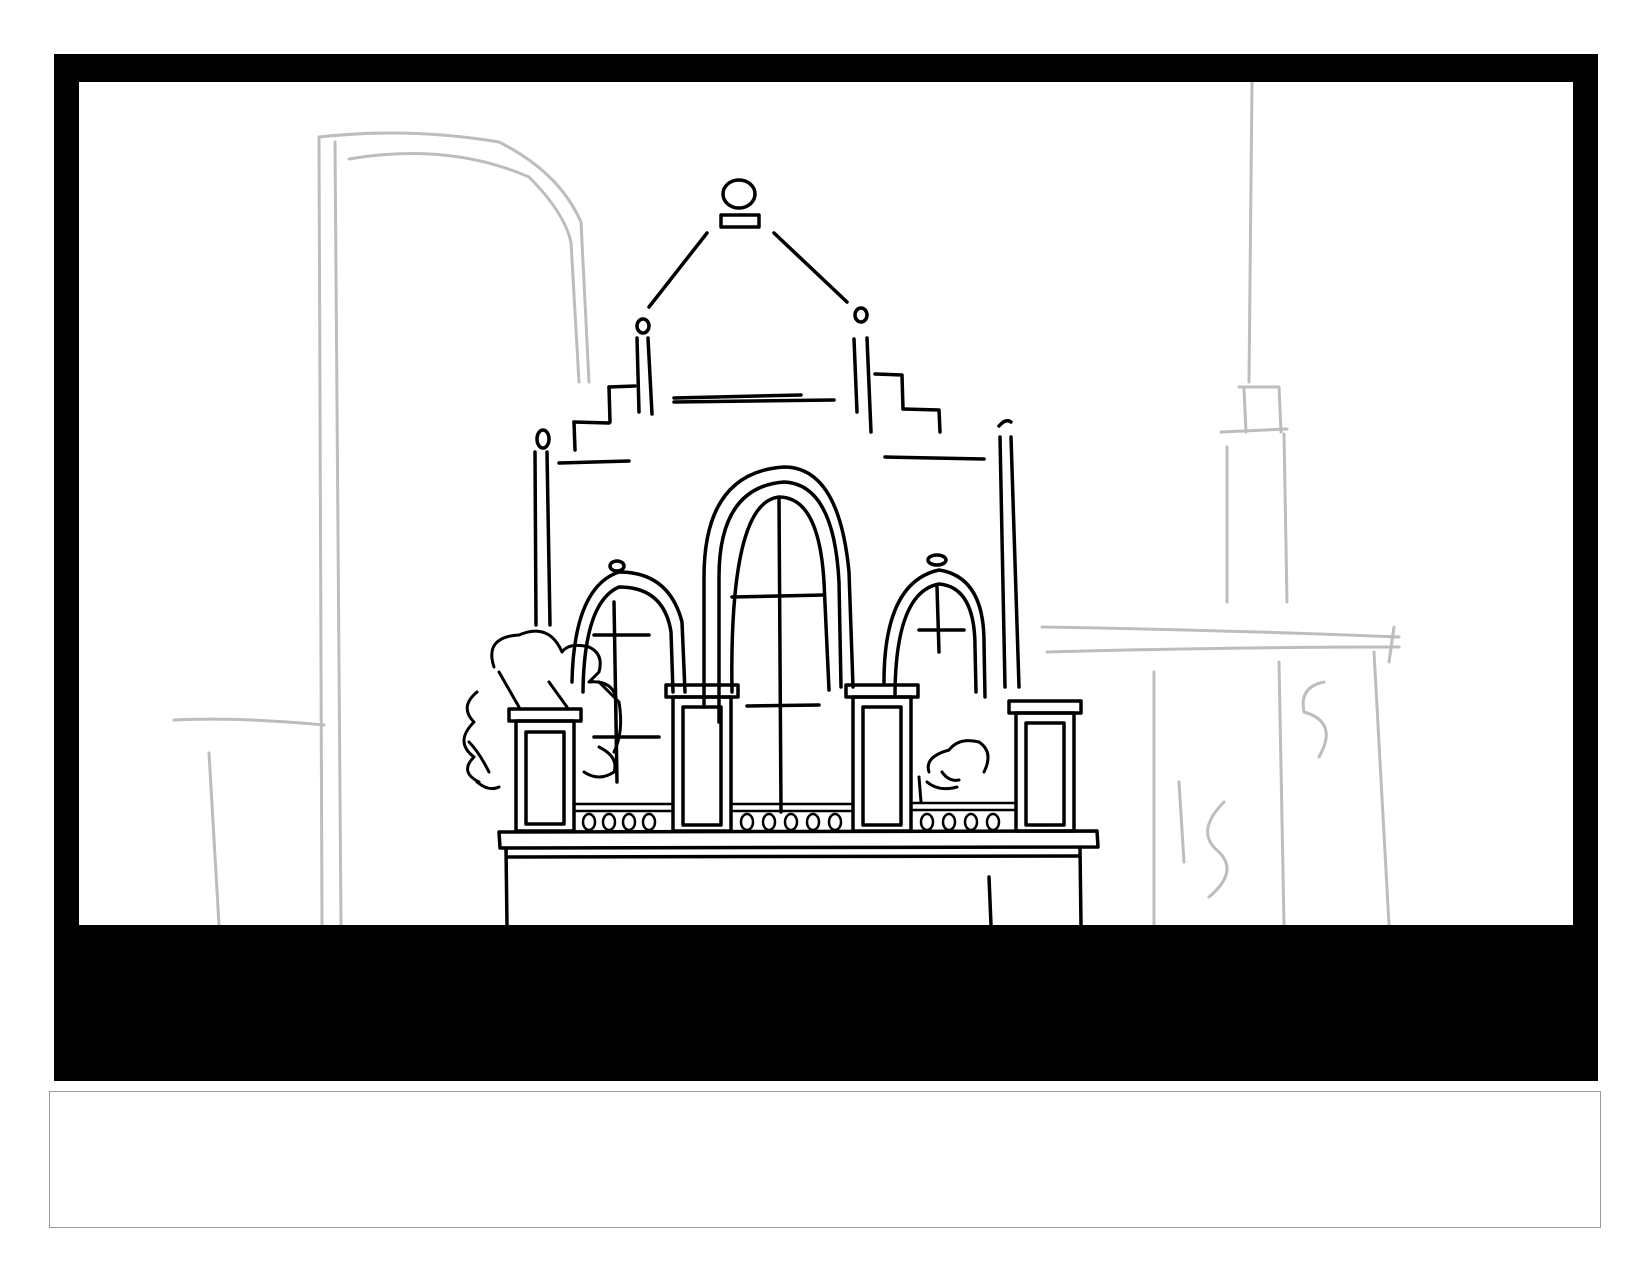 This screenshot has height=1275, width=1650. What do you see at coordinates (825, 1159) in the screenshot?
I see `caption-box` at bounding box center [825, 1159].